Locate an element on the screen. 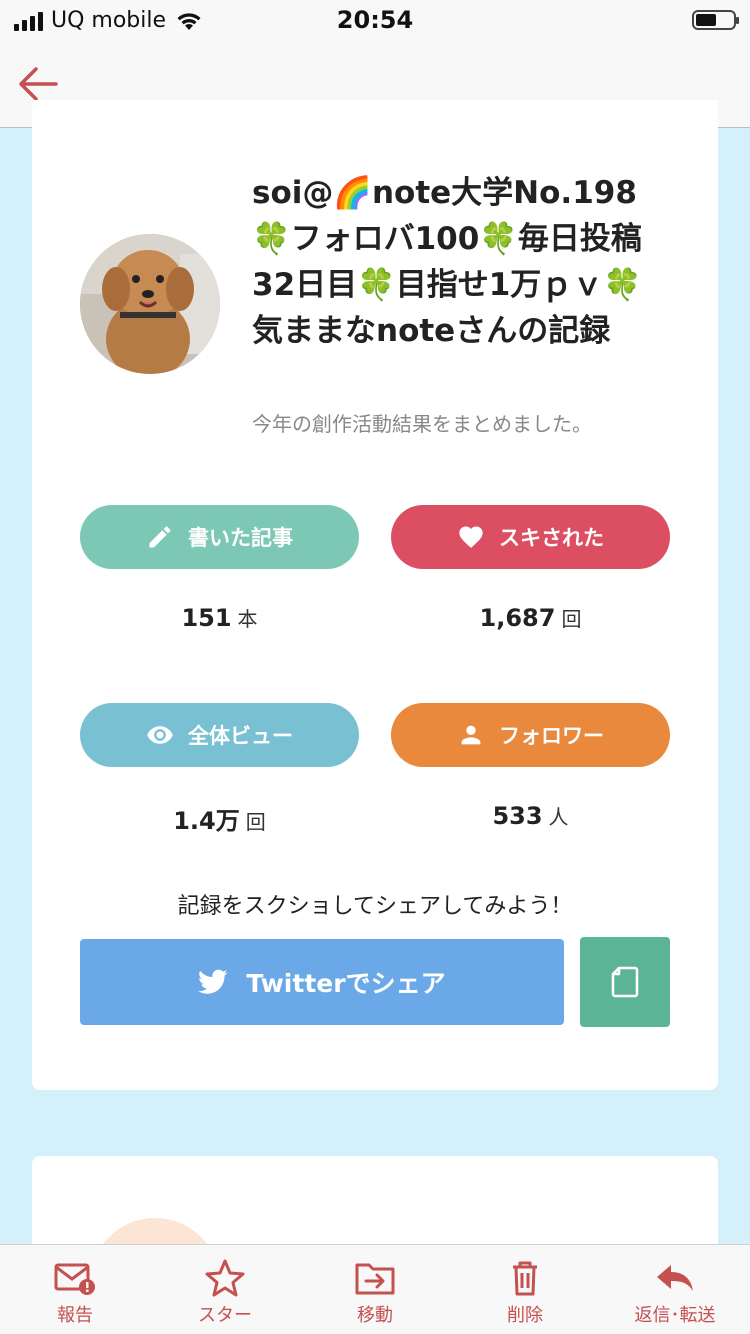 This screenshot has width=750, height=1334. total-views-label: 全体ビュー is located at coordinates (240, 736).